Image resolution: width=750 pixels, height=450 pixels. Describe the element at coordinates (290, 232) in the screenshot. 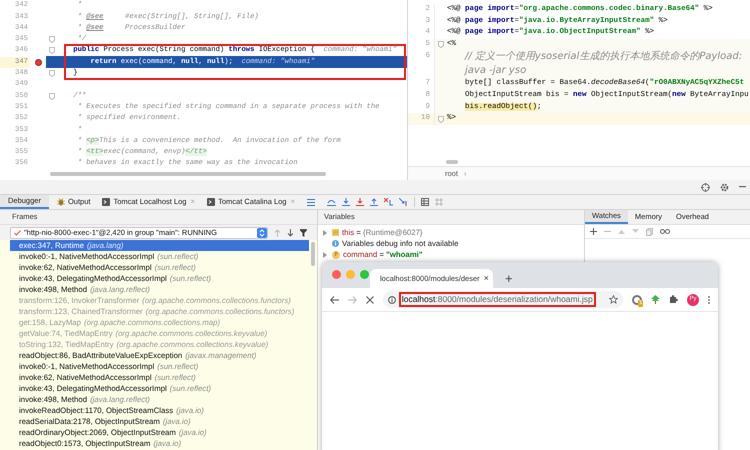

I see `down-arrow-icon` at that location.